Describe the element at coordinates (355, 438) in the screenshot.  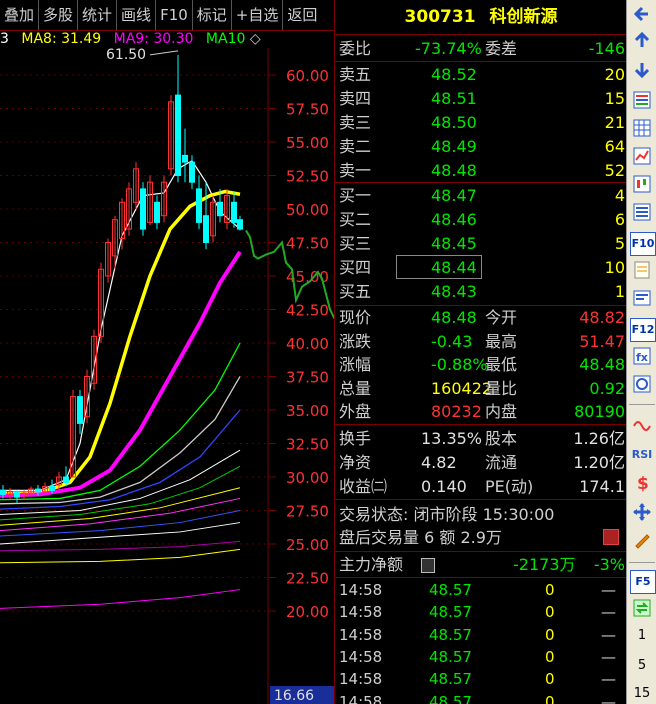
I see `fundamental-label: 换手` at that location.